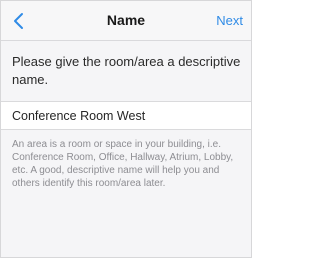 Image resolution: width=320 pixels, height=259 pixels. Describe the element at coordinates (229, 20) in the screenshot. I see `next-button: Next` at that location.